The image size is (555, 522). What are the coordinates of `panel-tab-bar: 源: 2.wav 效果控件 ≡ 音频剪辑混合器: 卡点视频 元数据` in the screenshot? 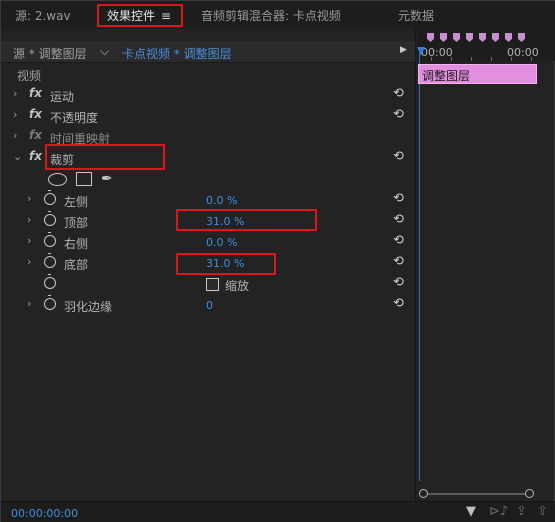 It's located at (278, 15).